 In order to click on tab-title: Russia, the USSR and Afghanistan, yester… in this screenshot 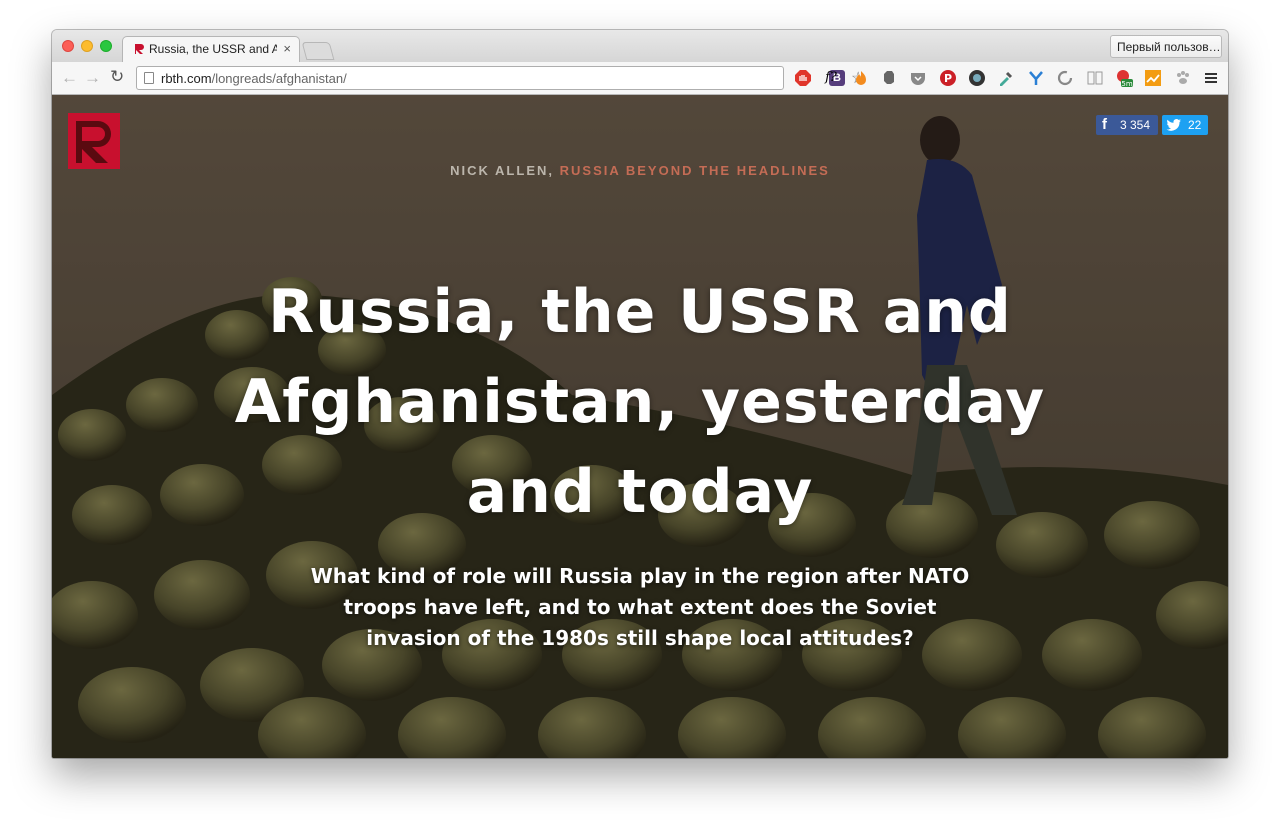, I will do `click(213, 49)`.